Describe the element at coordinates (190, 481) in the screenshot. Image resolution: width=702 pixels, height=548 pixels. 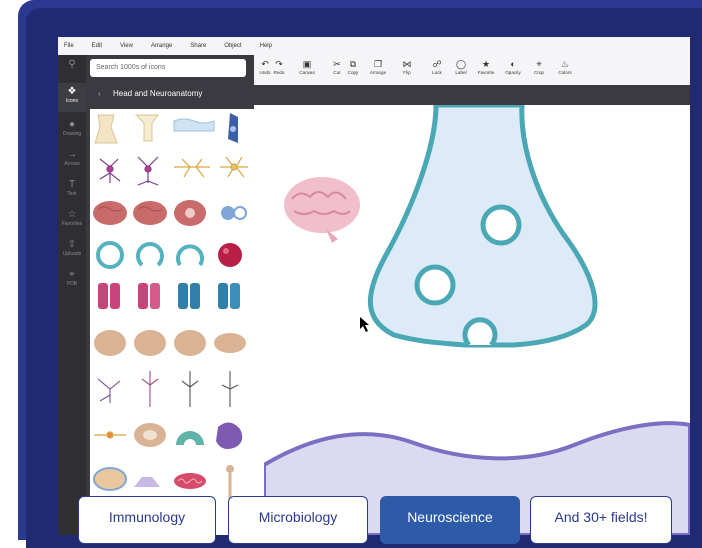
I see `mitochondria-icon` at that location.